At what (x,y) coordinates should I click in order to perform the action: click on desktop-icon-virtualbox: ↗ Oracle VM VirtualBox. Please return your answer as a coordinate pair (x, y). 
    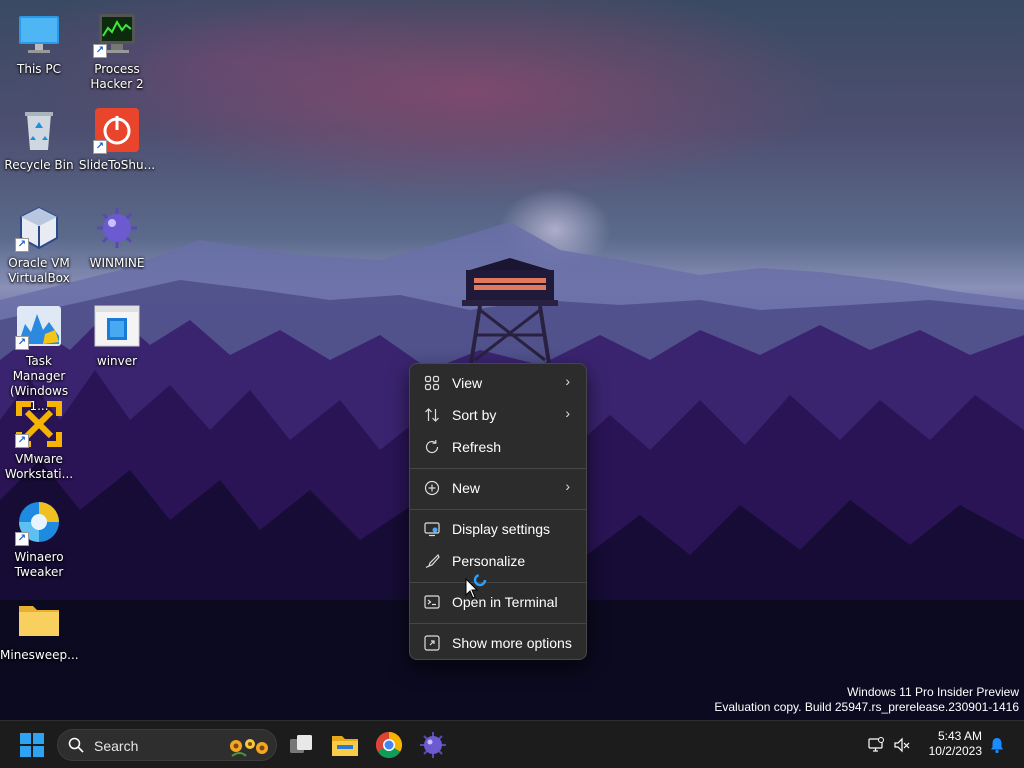
    Looking at the image, I should click on (39, 245).